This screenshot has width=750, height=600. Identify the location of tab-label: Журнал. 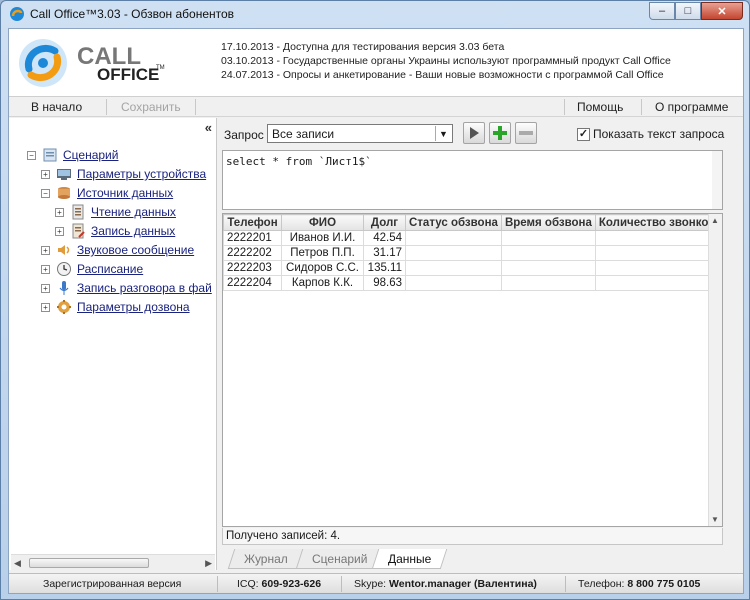
(266, 559).